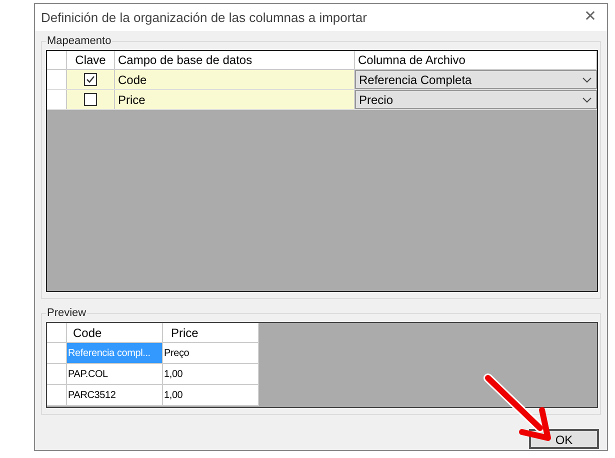 The height and width of the screenshot is (458, 615). Describe the element at coordinates (115, 395) in the screenshot. I see `table-cell: PARC3512` at that location.